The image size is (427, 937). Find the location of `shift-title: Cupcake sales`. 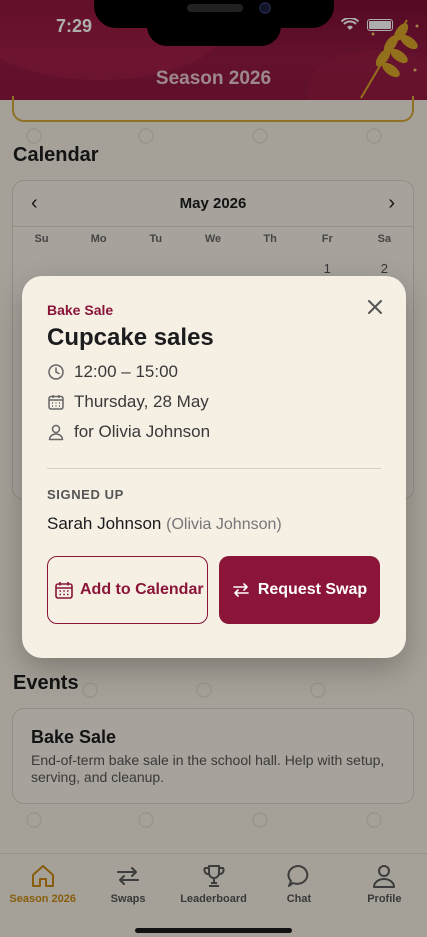

shift-title: Cupcake sales is located at coordinates (130, 337).